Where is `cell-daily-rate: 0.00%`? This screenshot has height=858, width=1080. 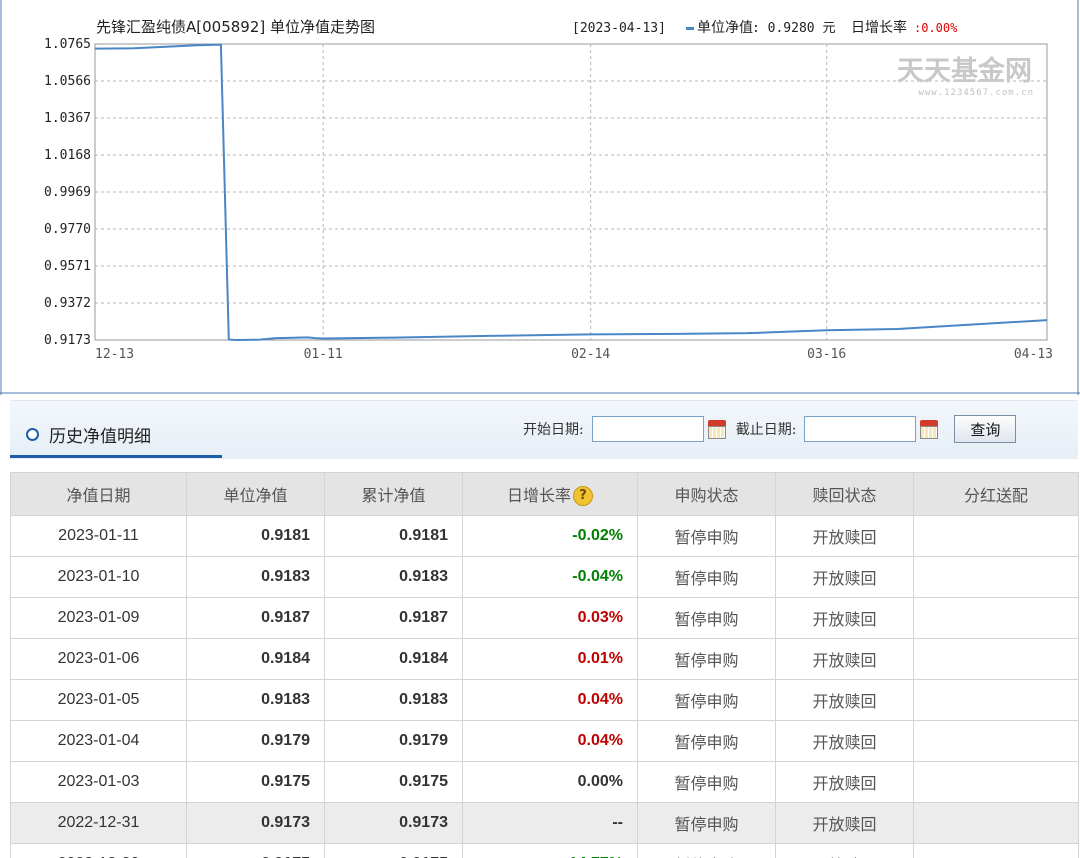
cell-daily-rate: 0.00% is located at coordinates (550, 782).